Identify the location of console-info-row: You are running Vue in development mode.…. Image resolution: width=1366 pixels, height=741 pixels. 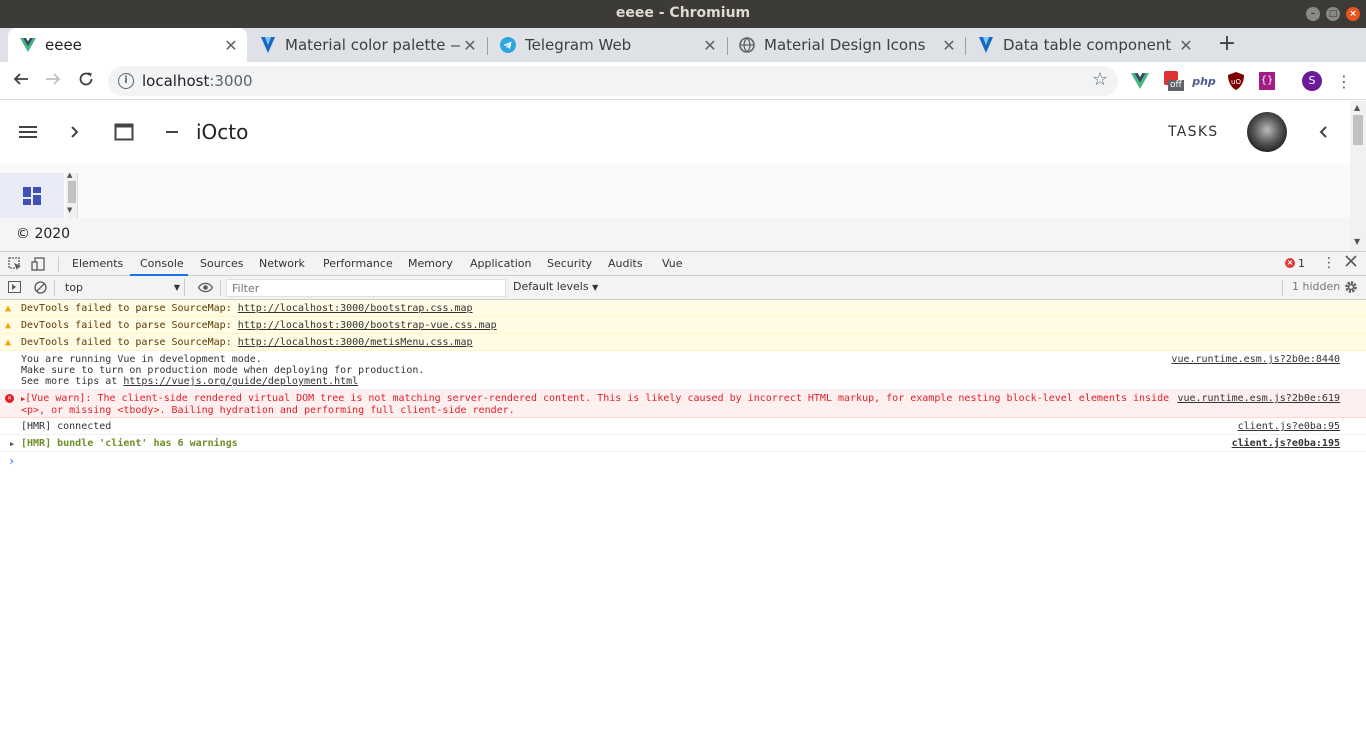
(683, 370).